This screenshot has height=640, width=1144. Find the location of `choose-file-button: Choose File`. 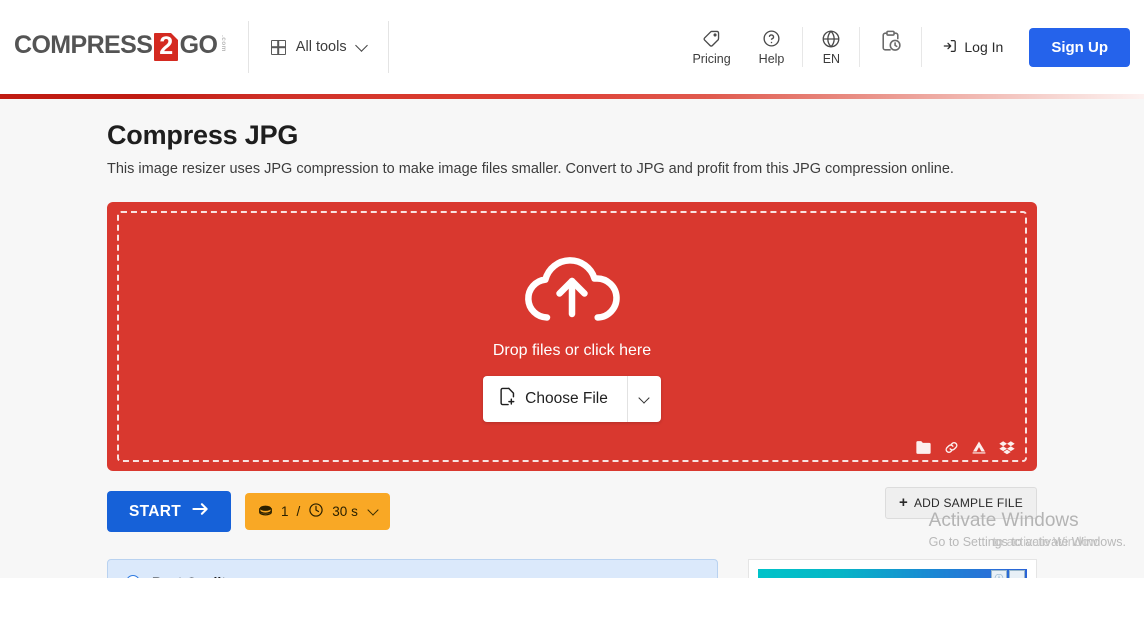

choose-file-button: Choose File is located at coordinates (555, 399).